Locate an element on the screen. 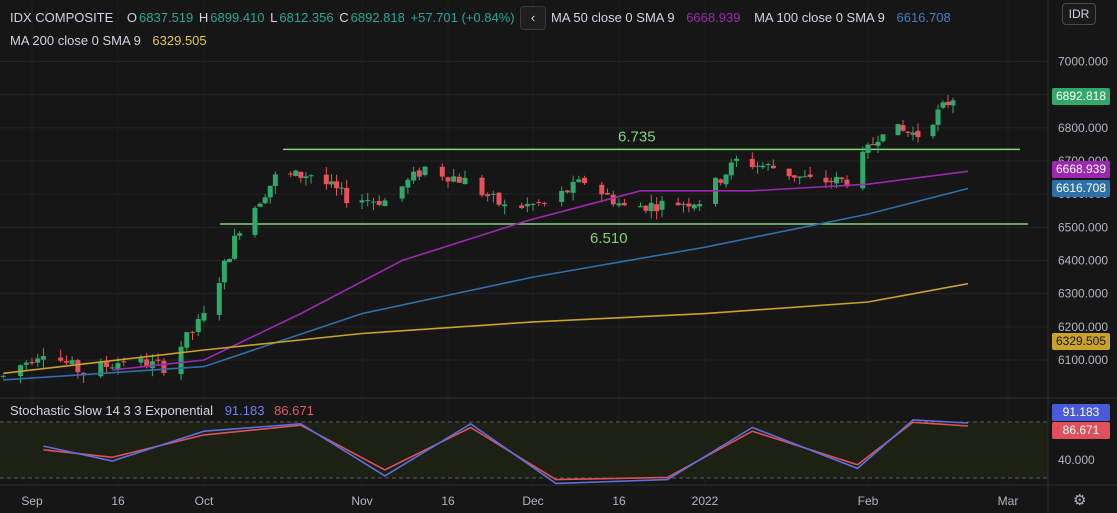  settings-gear-icon: ⚙ is located at coordinates (1079, 500).